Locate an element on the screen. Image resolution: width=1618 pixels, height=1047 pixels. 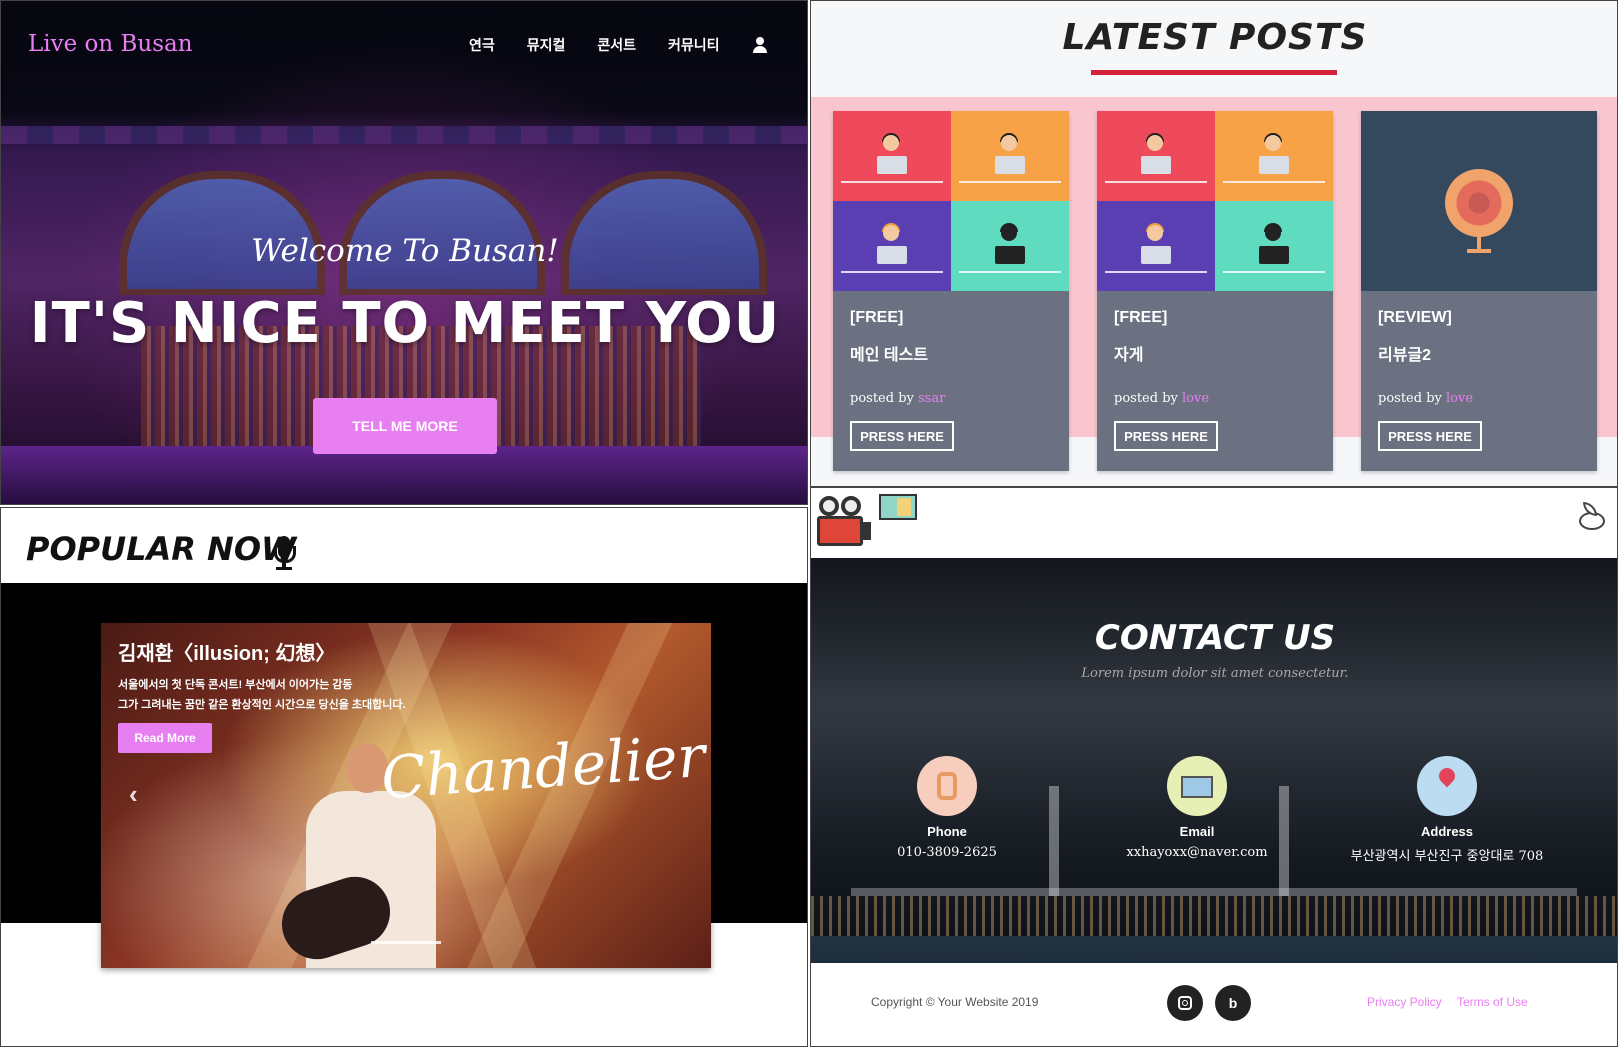
chevron-left-icon: ‹ is located at coordinates (133, 794).